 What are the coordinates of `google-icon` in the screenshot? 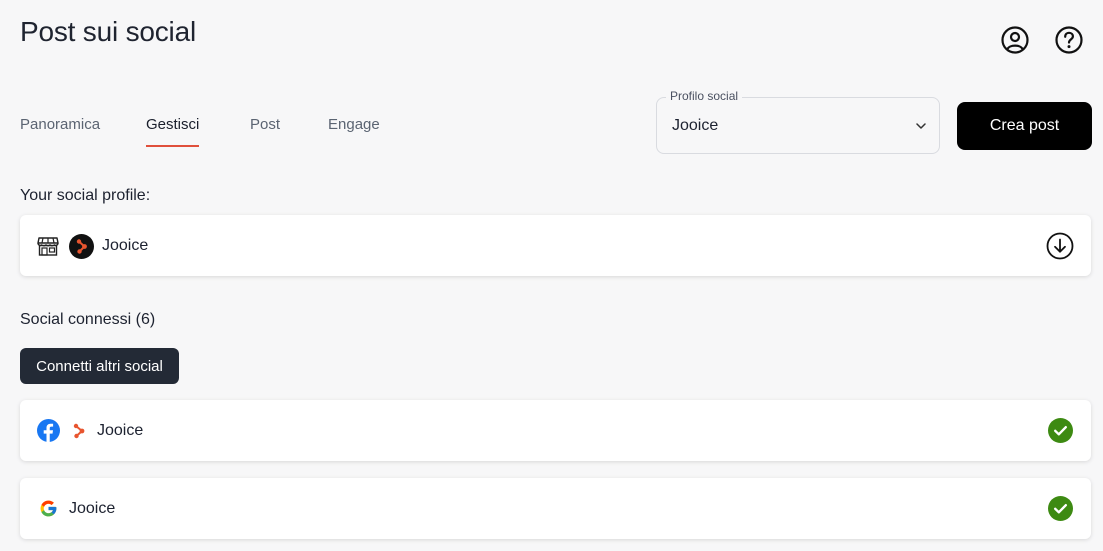 It's located at (48, 508).